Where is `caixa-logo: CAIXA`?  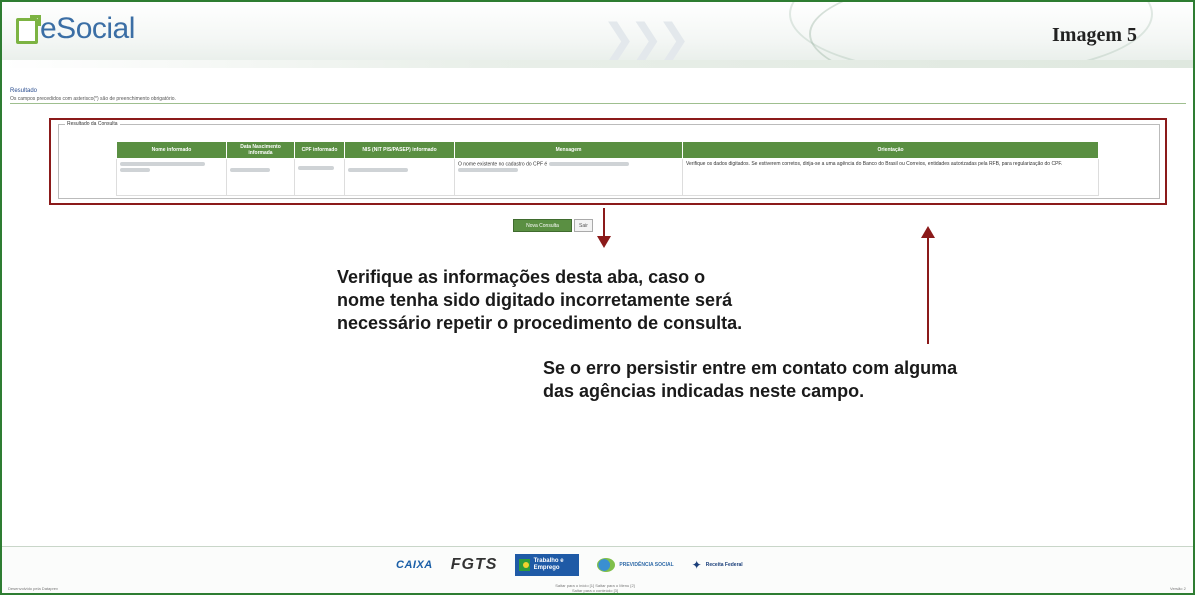 caixa-logo: CAIXA is located at coordinates (414, 565).